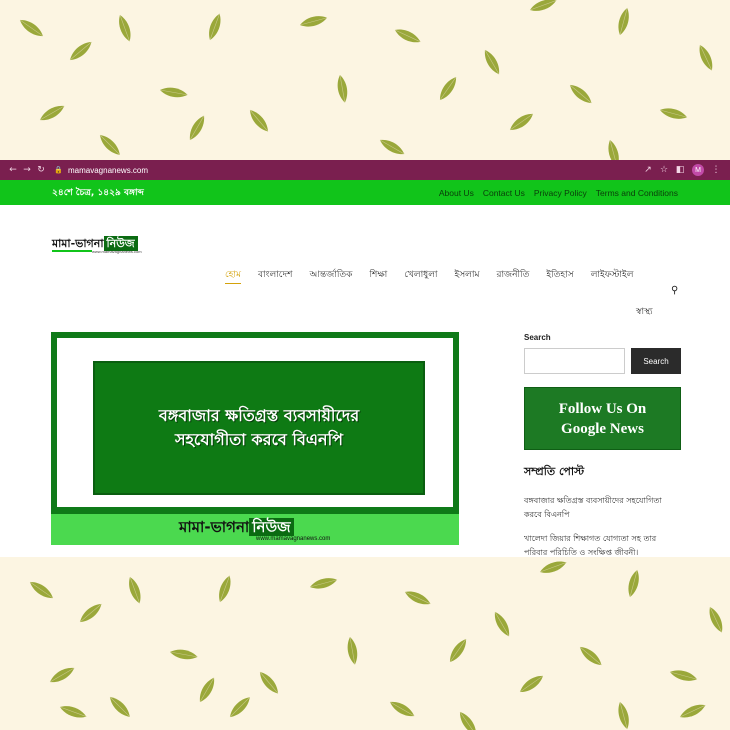 The image size is (730, 730). I want to click on bookmark-star-icon: ☆, so click(664, 170).